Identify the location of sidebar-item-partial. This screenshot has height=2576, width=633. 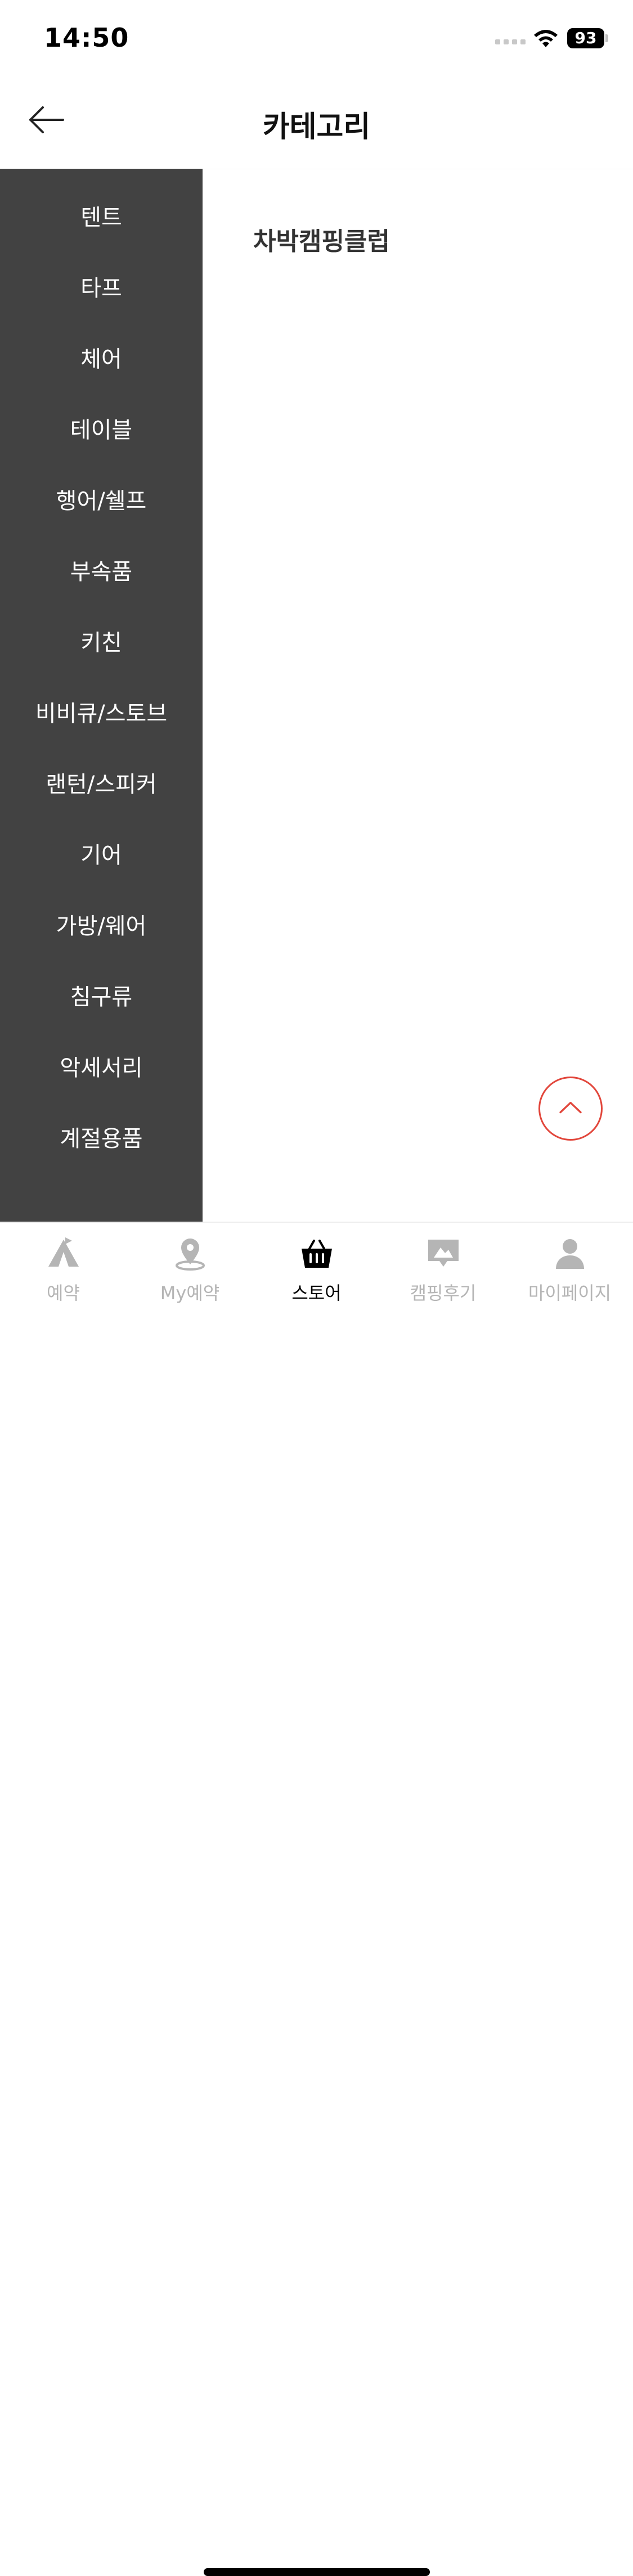
(101, 1197).